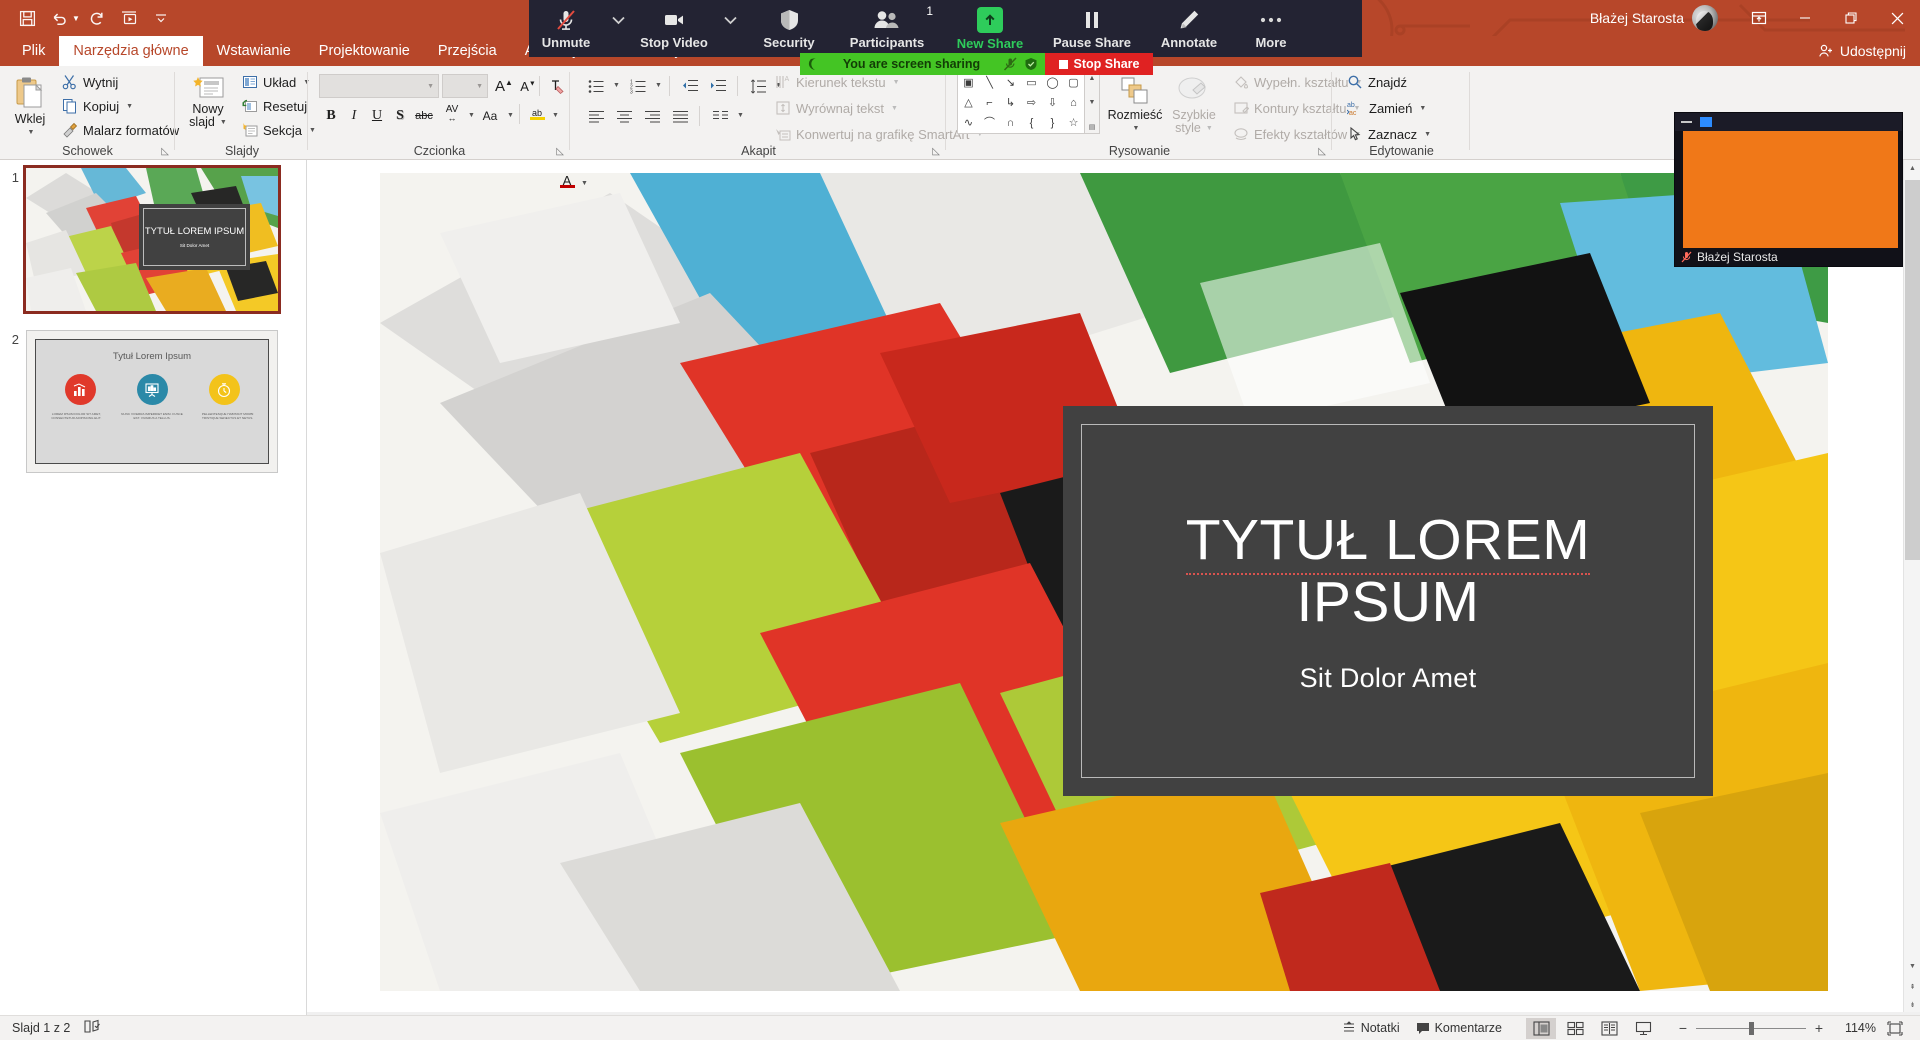 This screenshot has width=1920, height=1040. Describe the element at coordinates (97, 18) in the screenshot. I see `redo-icon` at that location.